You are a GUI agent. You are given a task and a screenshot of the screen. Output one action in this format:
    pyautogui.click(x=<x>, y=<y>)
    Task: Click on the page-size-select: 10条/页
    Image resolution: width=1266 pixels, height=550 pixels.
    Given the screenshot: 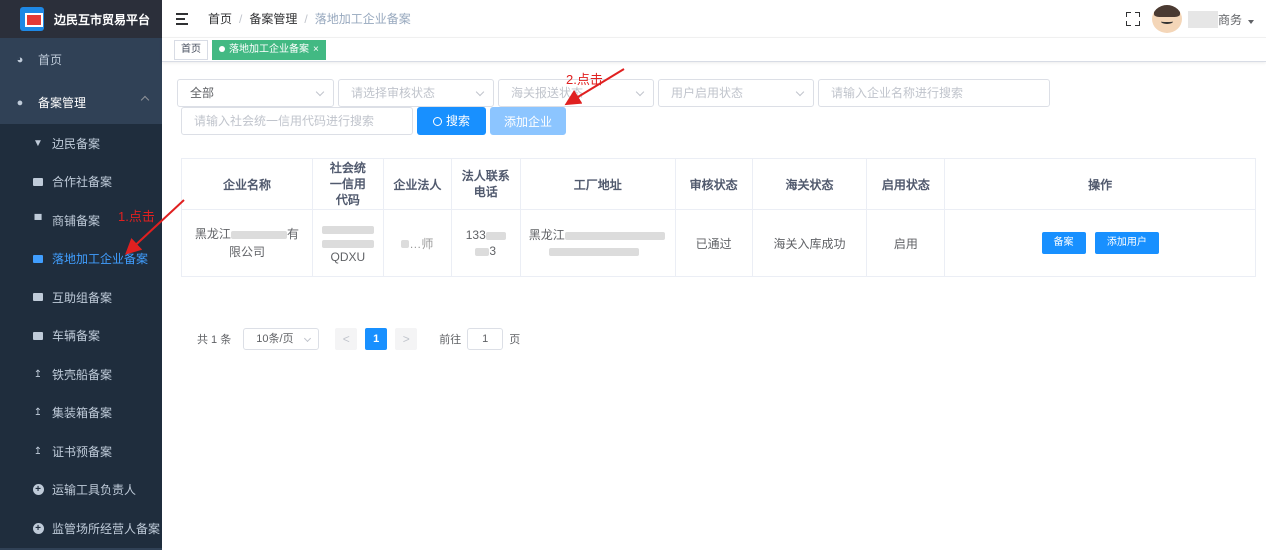 What is the action you would take?
    pyautogui.click(x=281, y=339)
    